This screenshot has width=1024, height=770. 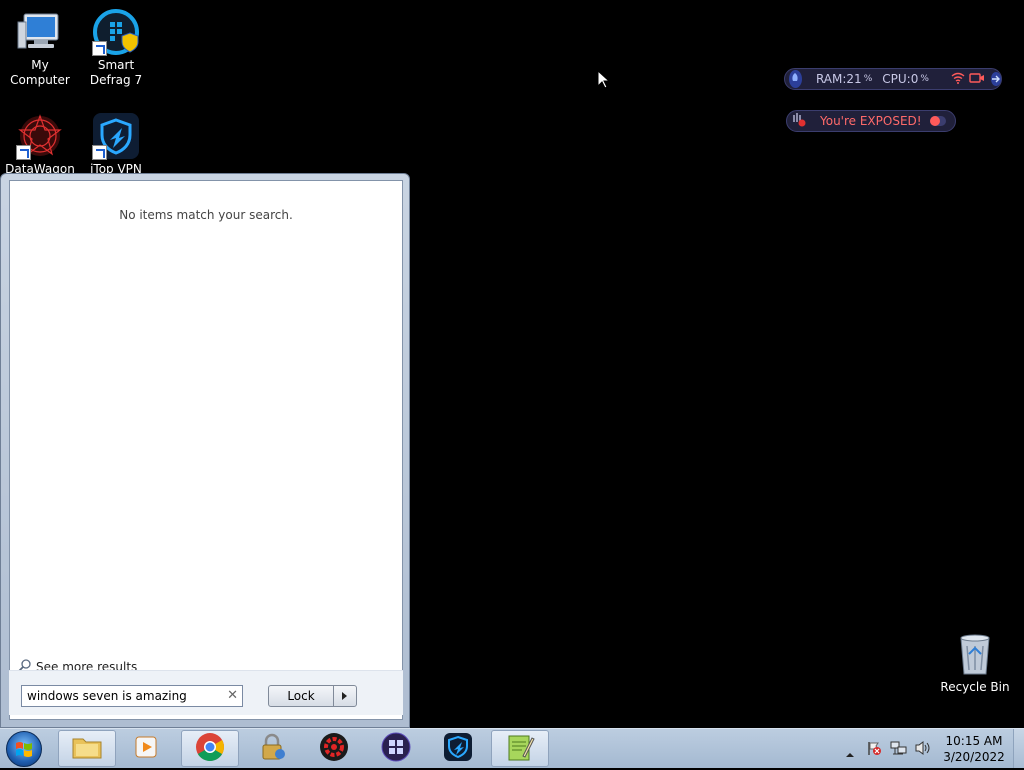 I want to click on notepad-plus-plus-icon, so click(x=520, y=749).